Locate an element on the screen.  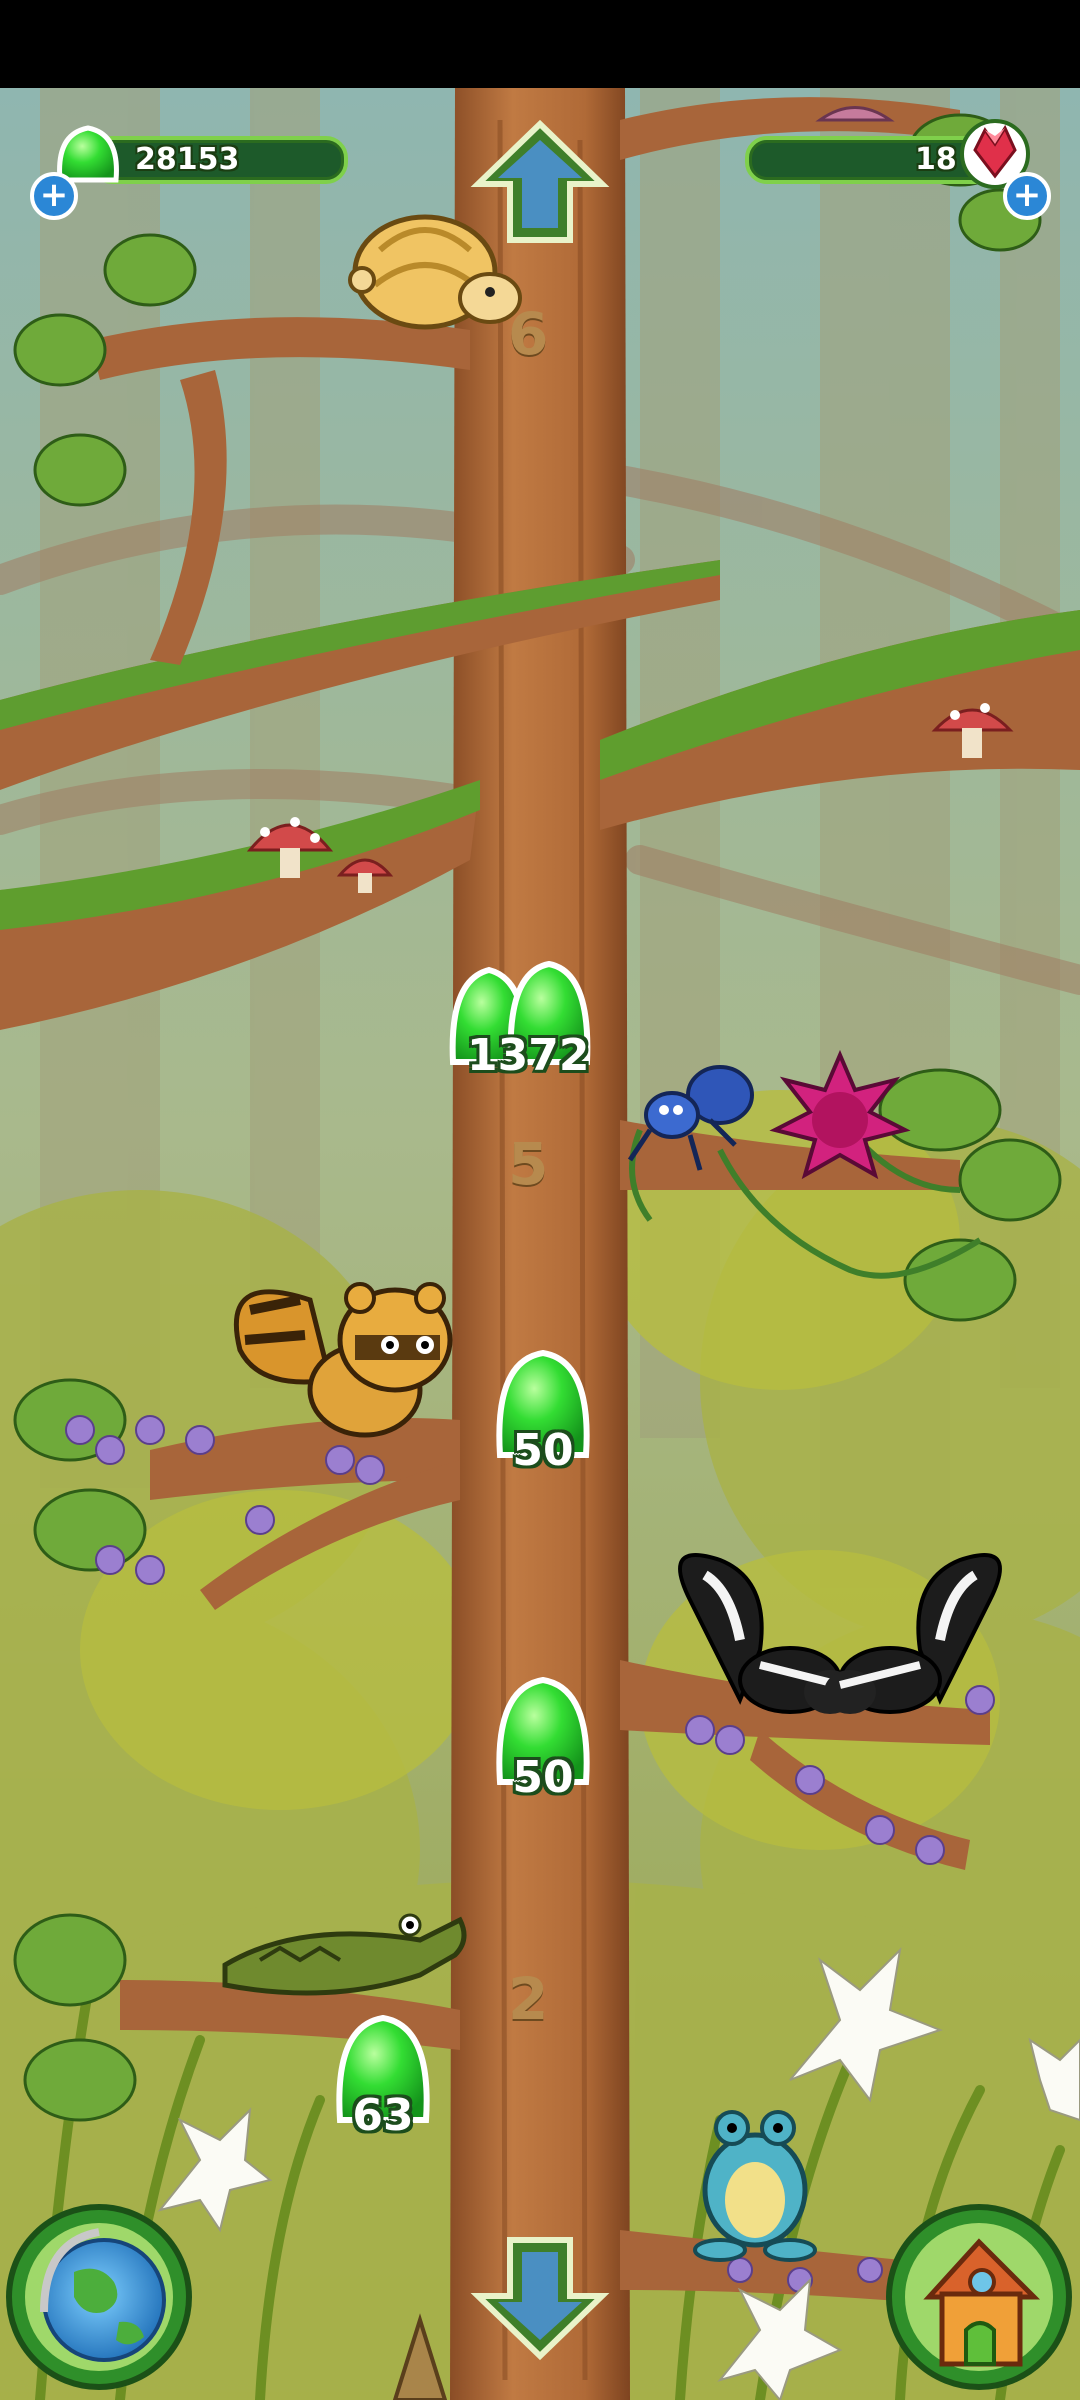
globe-icon is located at coordinates (99, 2297).